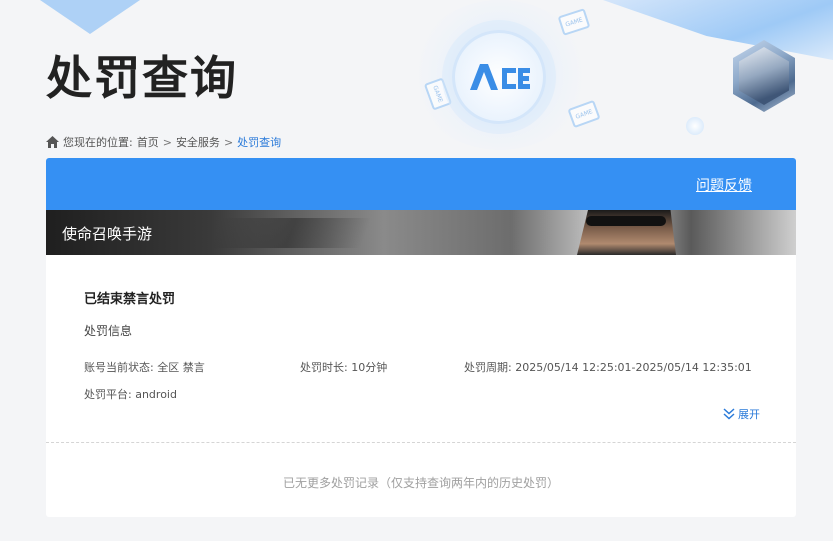 The image size is (833, 541). I want to click on feedback-link: 问题反馈, so click(724, 185).